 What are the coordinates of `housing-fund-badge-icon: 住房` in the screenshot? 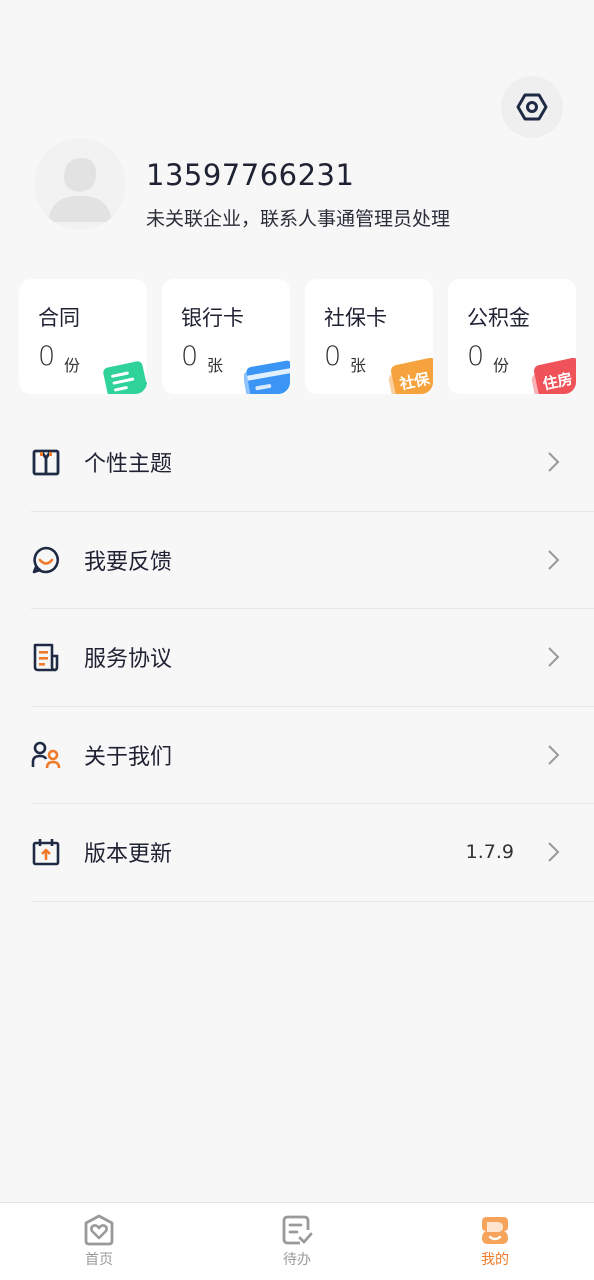 It's located at (553, 376).